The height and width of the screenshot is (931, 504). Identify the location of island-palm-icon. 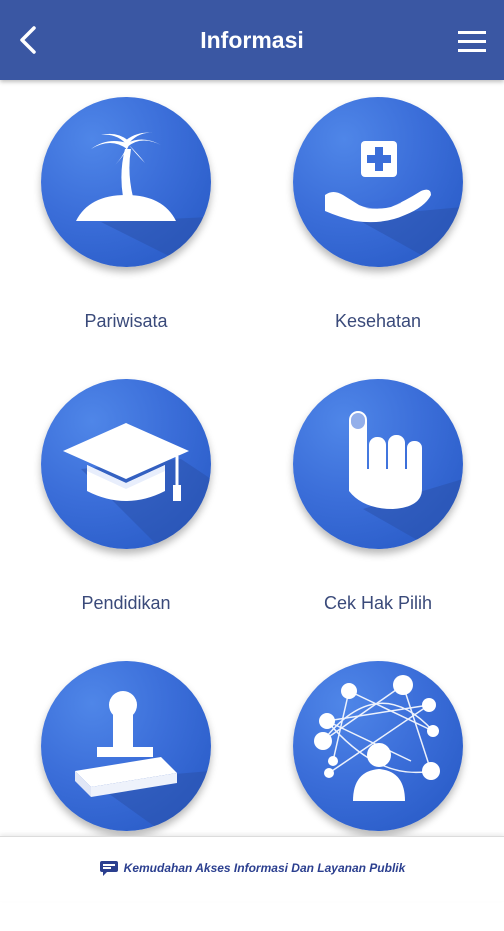
(143, 199).